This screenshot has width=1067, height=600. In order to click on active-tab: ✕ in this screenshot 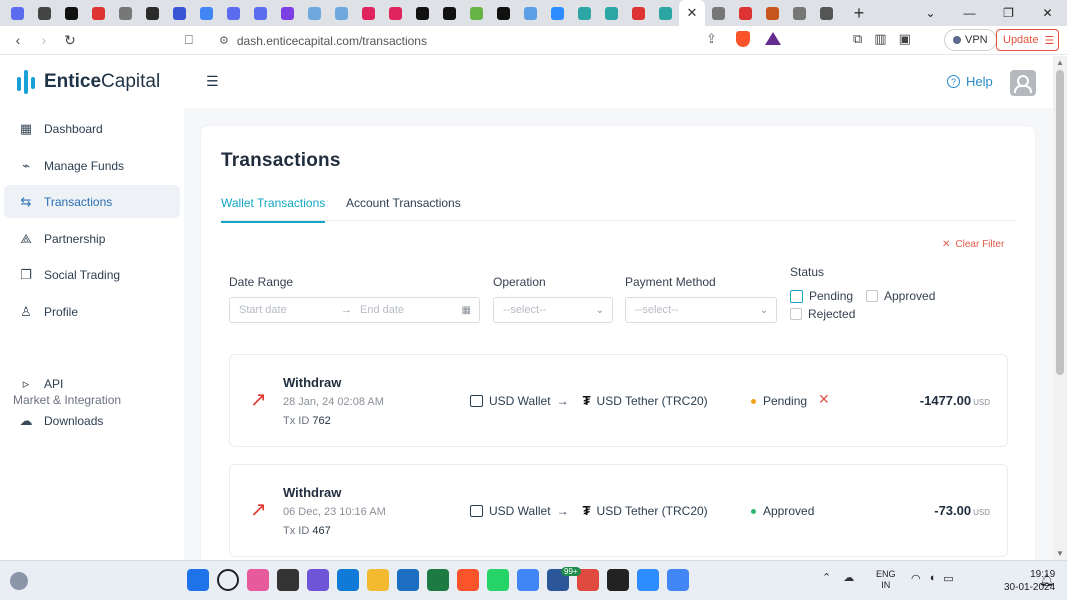, I will do `click(692, 13)`.